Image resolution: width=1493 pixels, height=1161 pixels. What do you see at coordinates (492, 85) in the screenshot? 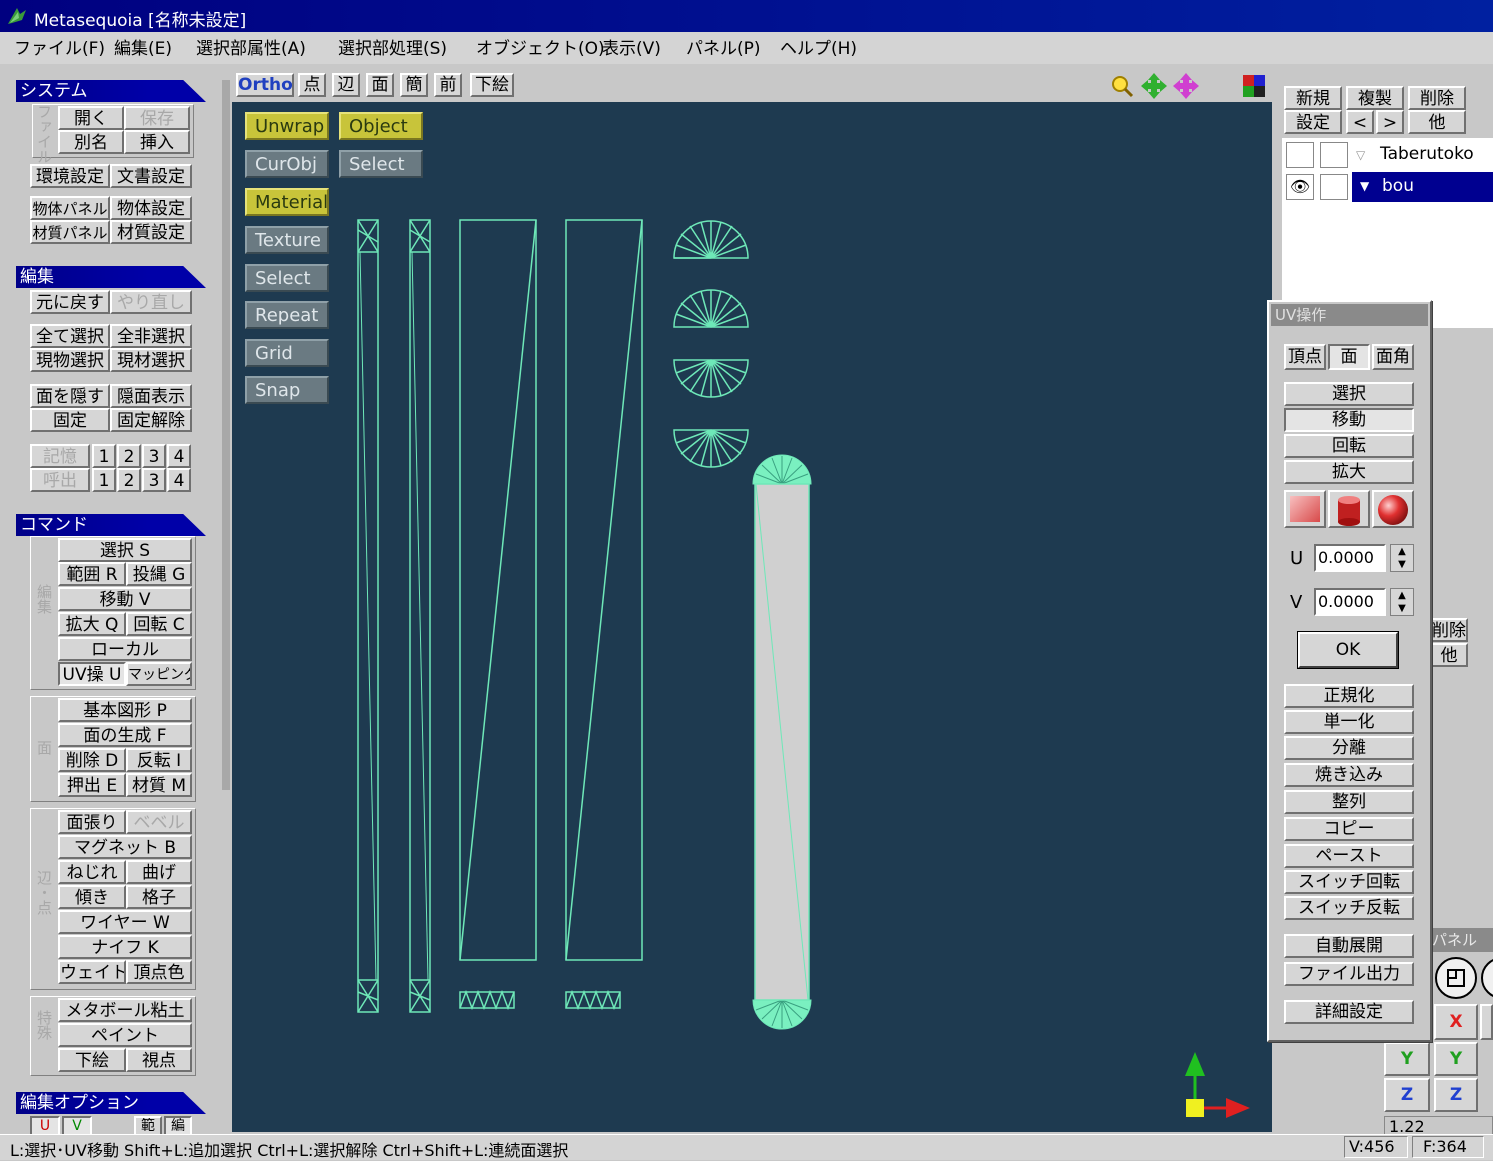
I see `view-tab-underlay: 下絵` at bounding box center [492, 85].